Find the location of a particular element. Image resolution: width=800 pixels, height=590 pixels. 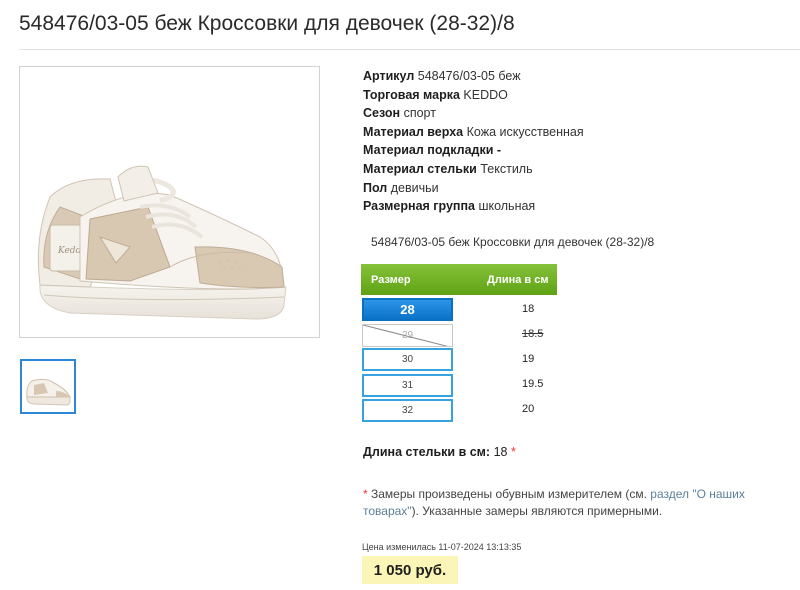

size-option-label: 32 is located at coordinates (407, 410).